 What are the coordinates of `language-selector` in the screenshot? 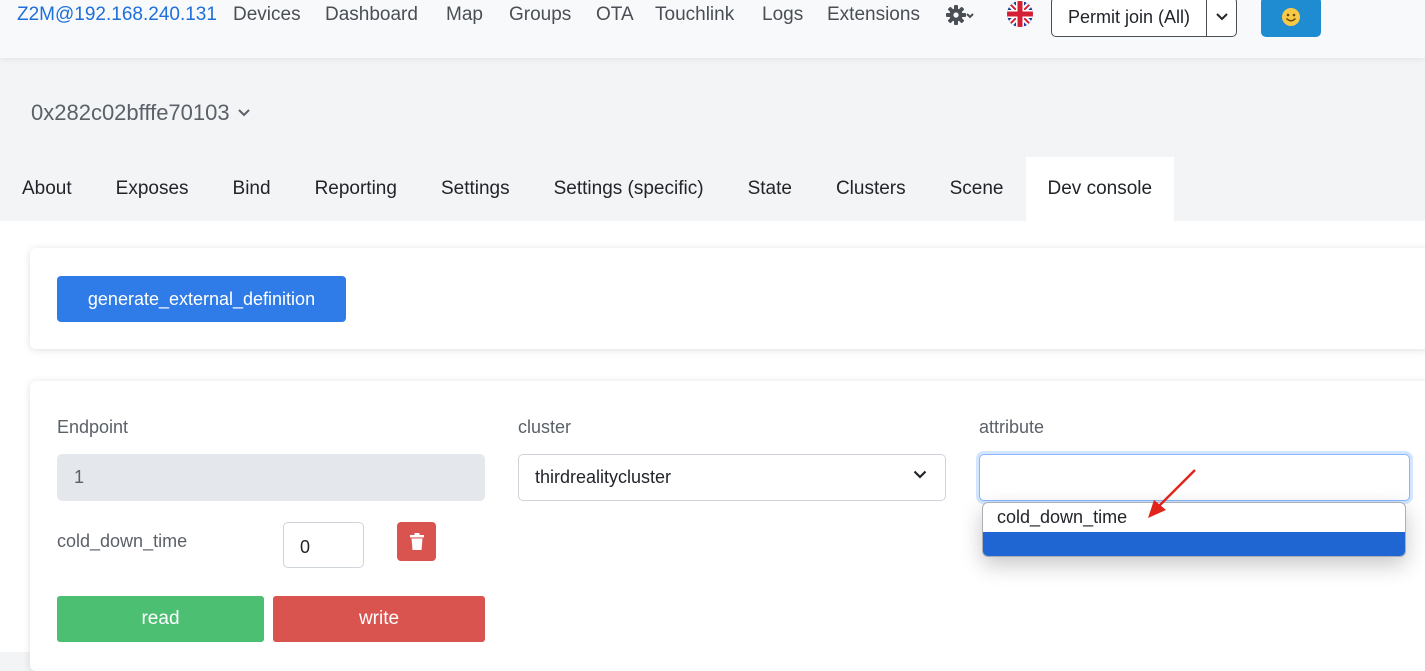 It's located at (1020, 14).